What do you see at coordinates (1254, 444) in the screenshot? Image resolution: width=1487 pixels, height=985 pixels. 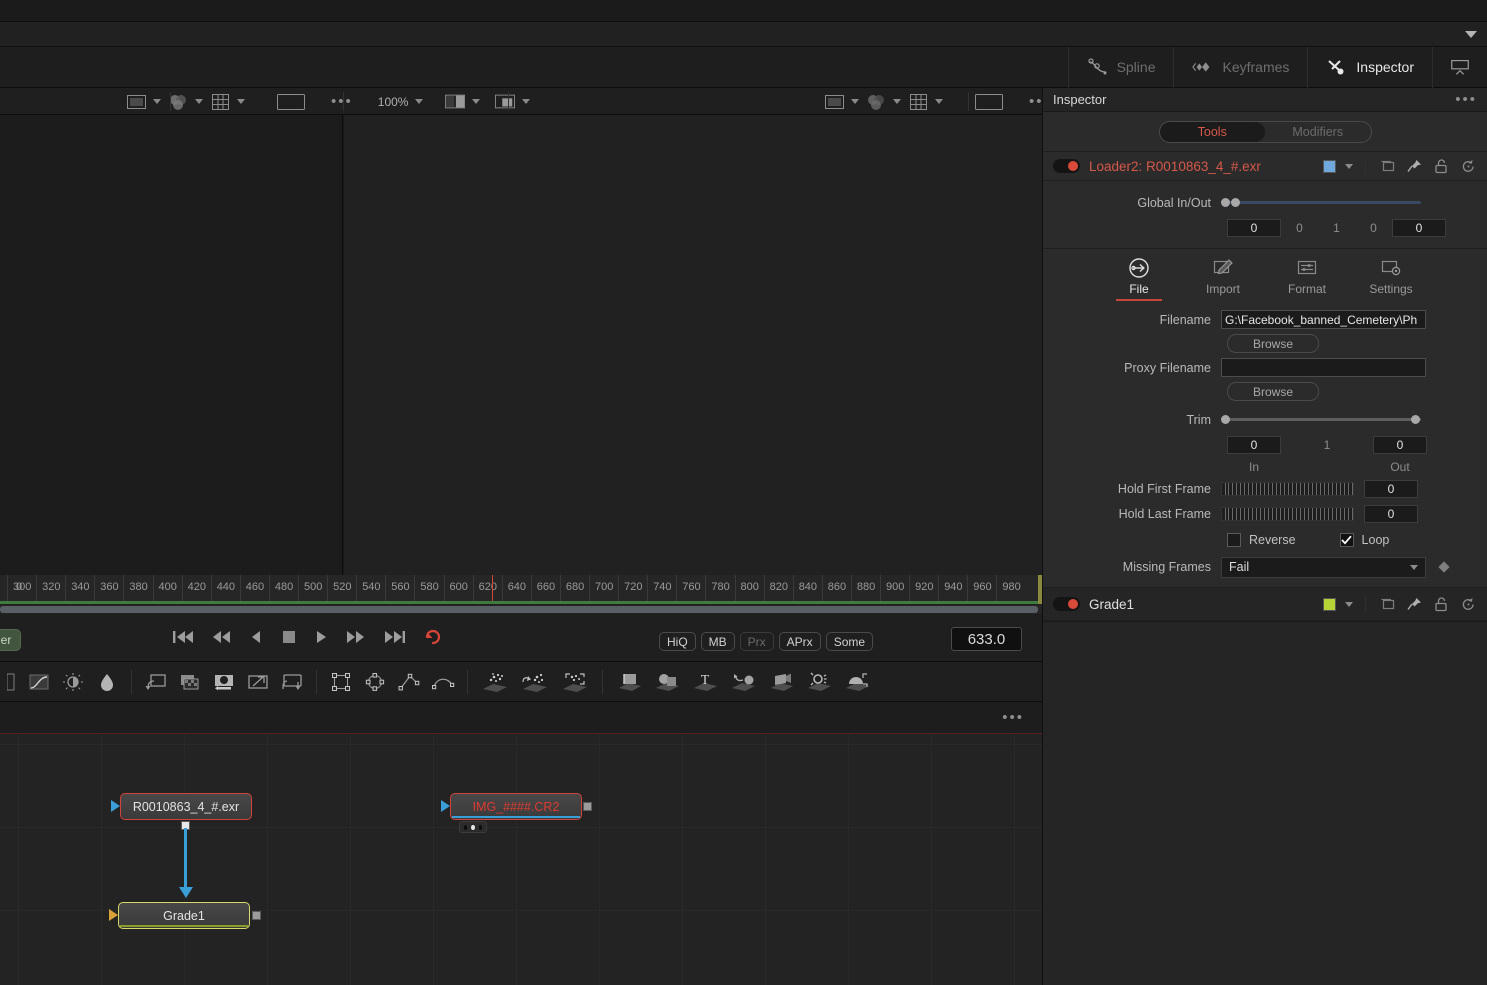 I see `trim-in-field: 0` at bounding box center [1254, 444].